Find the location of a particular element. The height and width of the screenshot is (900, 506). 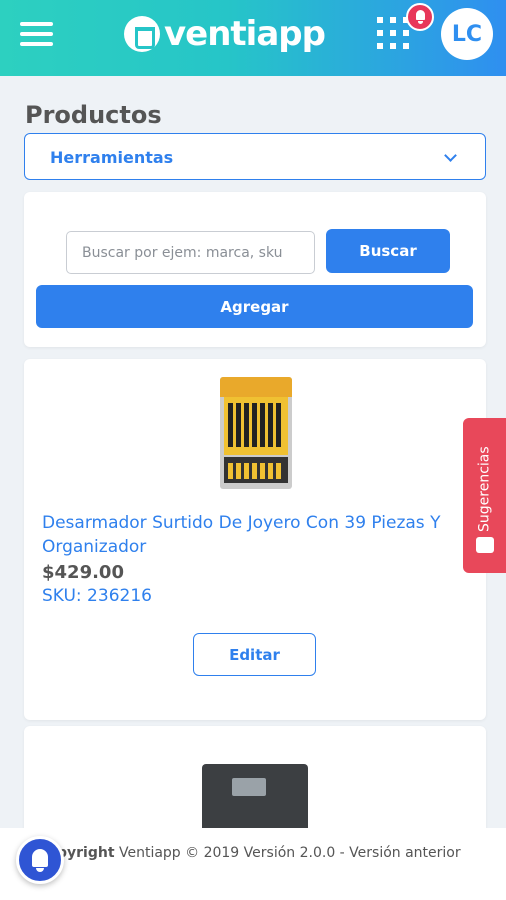

product-sku: SKU: 236216 is located at coordinates (97, 596).